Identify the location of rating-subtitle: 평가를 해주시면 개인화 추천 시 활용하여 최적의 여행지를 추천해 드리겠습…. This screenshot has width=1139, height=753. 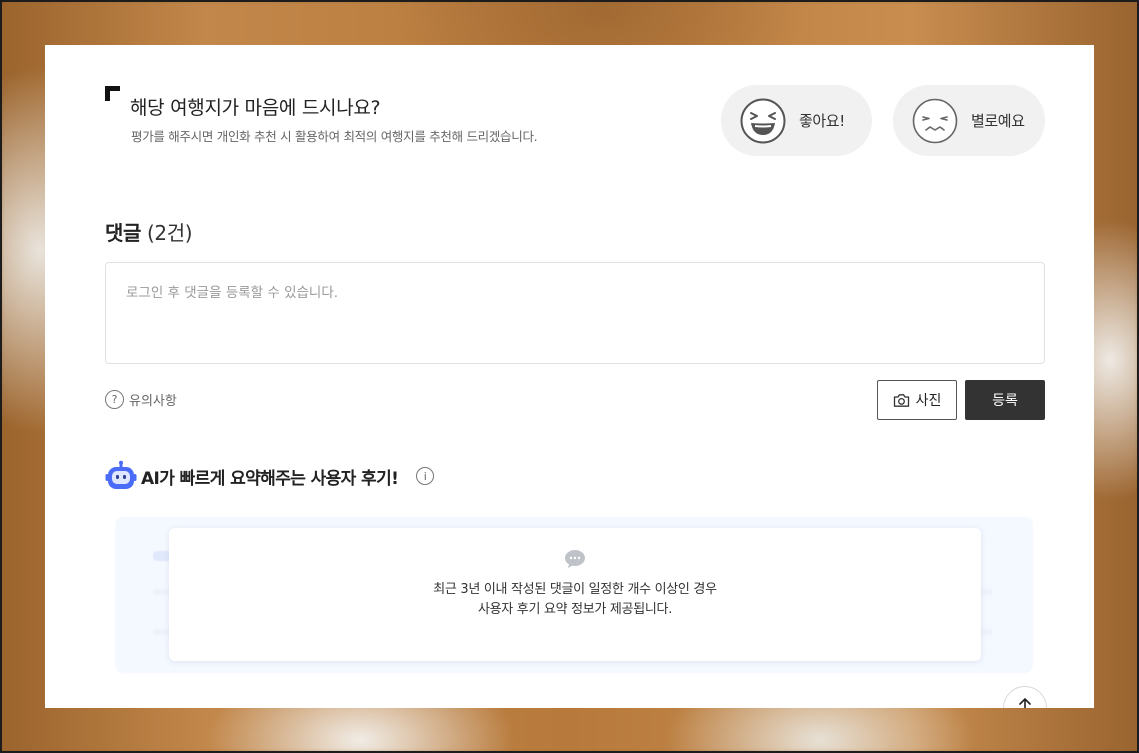
(334, 136).